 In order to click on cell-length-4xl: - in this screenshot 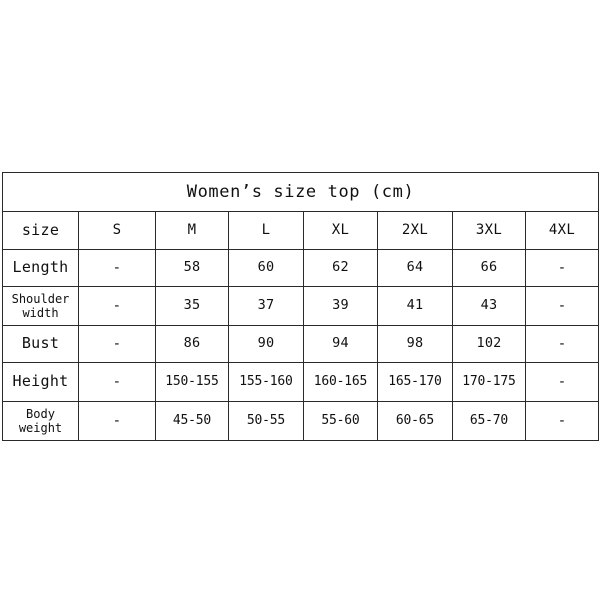, I will do `click(562, 268)`.